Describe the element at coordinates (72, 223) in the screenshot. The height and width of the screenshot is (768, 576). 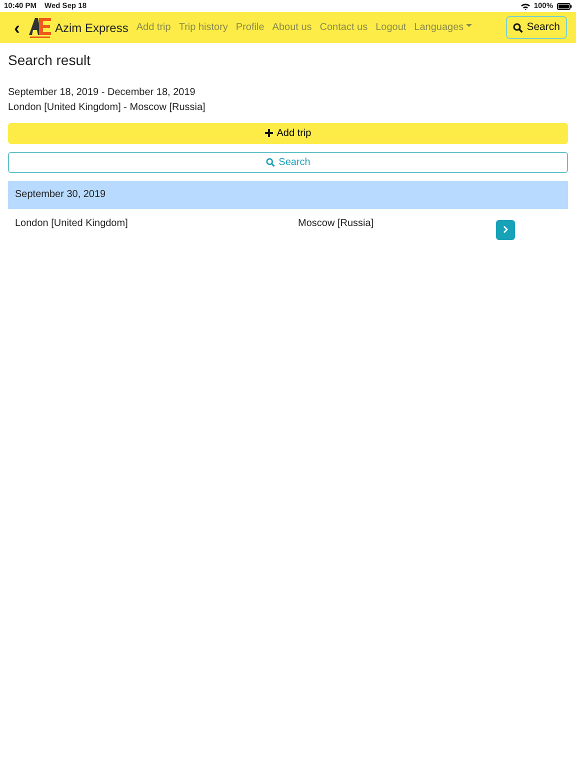
I see `trip-origin: London [United Kingdom]` at that location.